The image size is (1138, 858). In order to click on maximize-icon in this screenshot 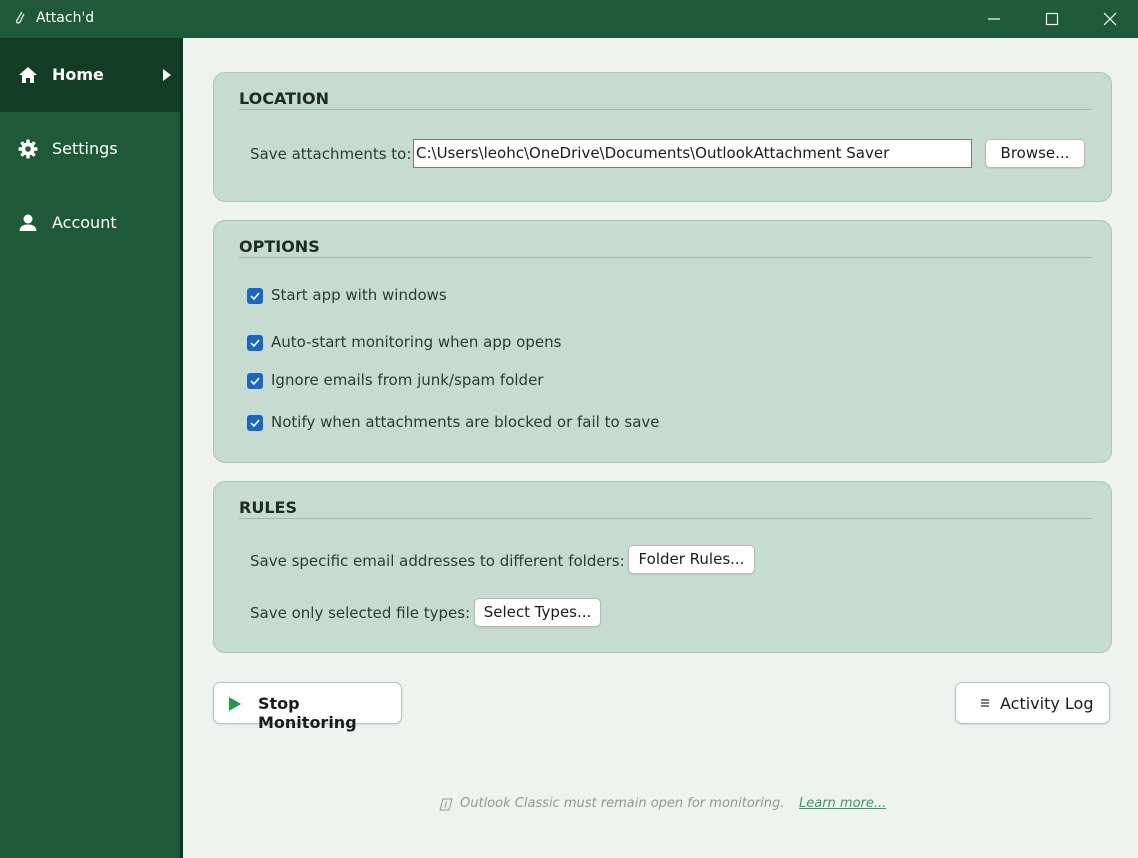, I will do `click(1052, 19)`.